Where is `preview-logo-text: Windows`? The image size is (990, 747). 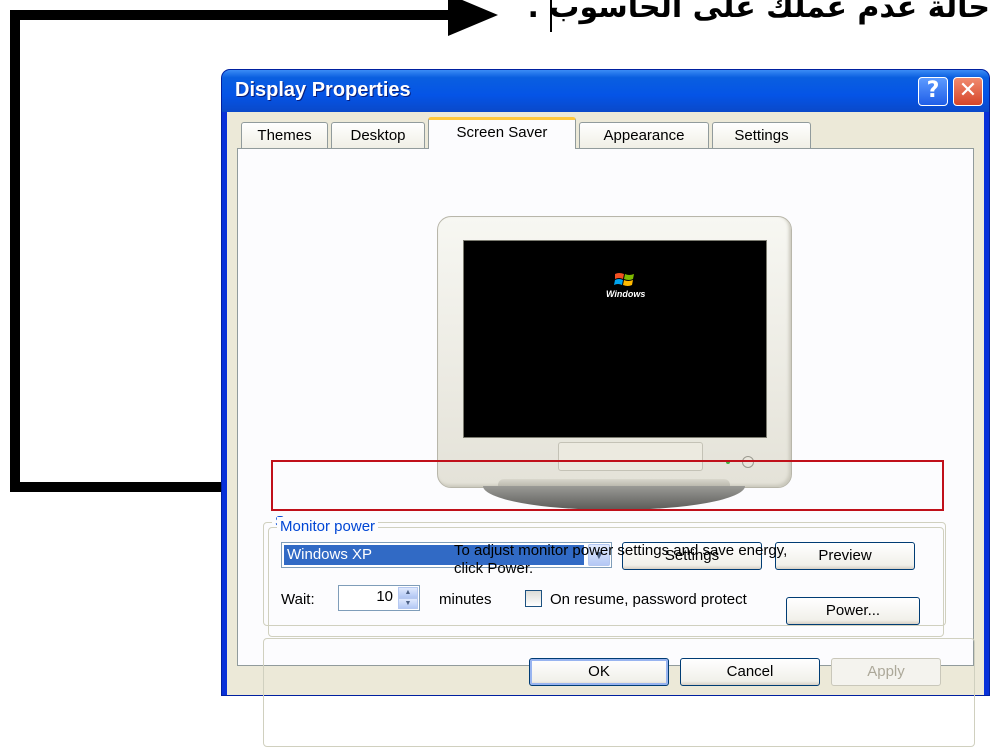 preview-logo-text: Windows is located at coordinates (626, 294).